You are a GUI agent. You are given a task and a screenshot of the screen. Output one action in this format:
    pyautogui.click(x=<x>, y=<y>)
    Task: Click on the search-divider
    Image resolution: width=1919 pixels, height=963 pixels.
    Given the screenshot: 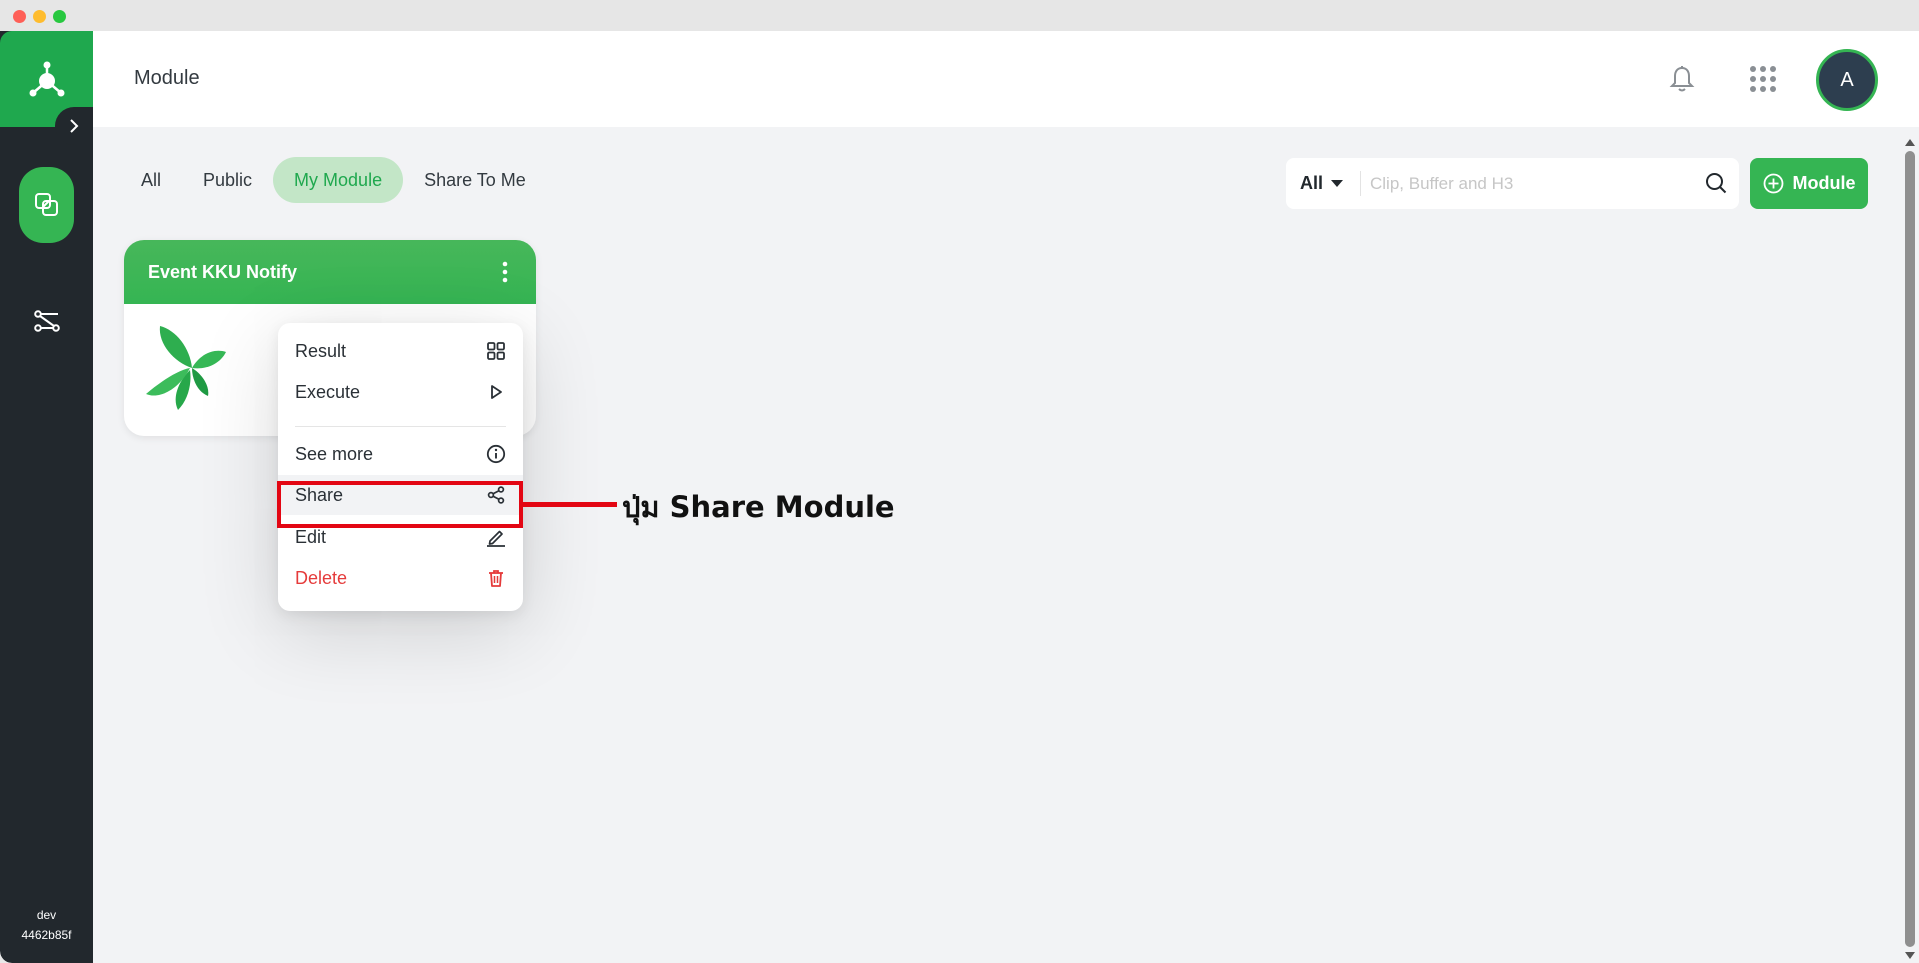 What is the action you would take?
    pyautogui.click(x=1360, y=183)
    